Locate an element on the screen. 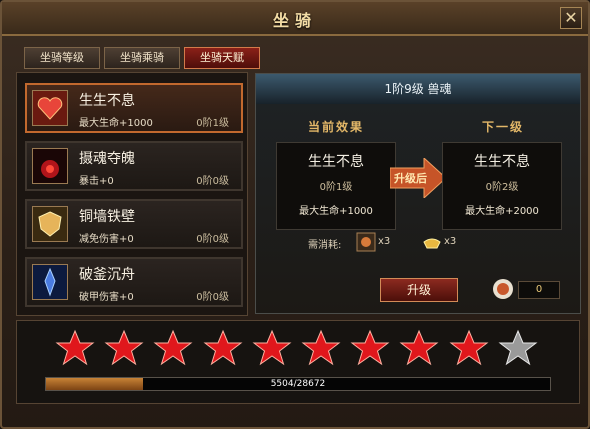  title-bar: 坐骑 ✕ is located at coordinates (295, 19).